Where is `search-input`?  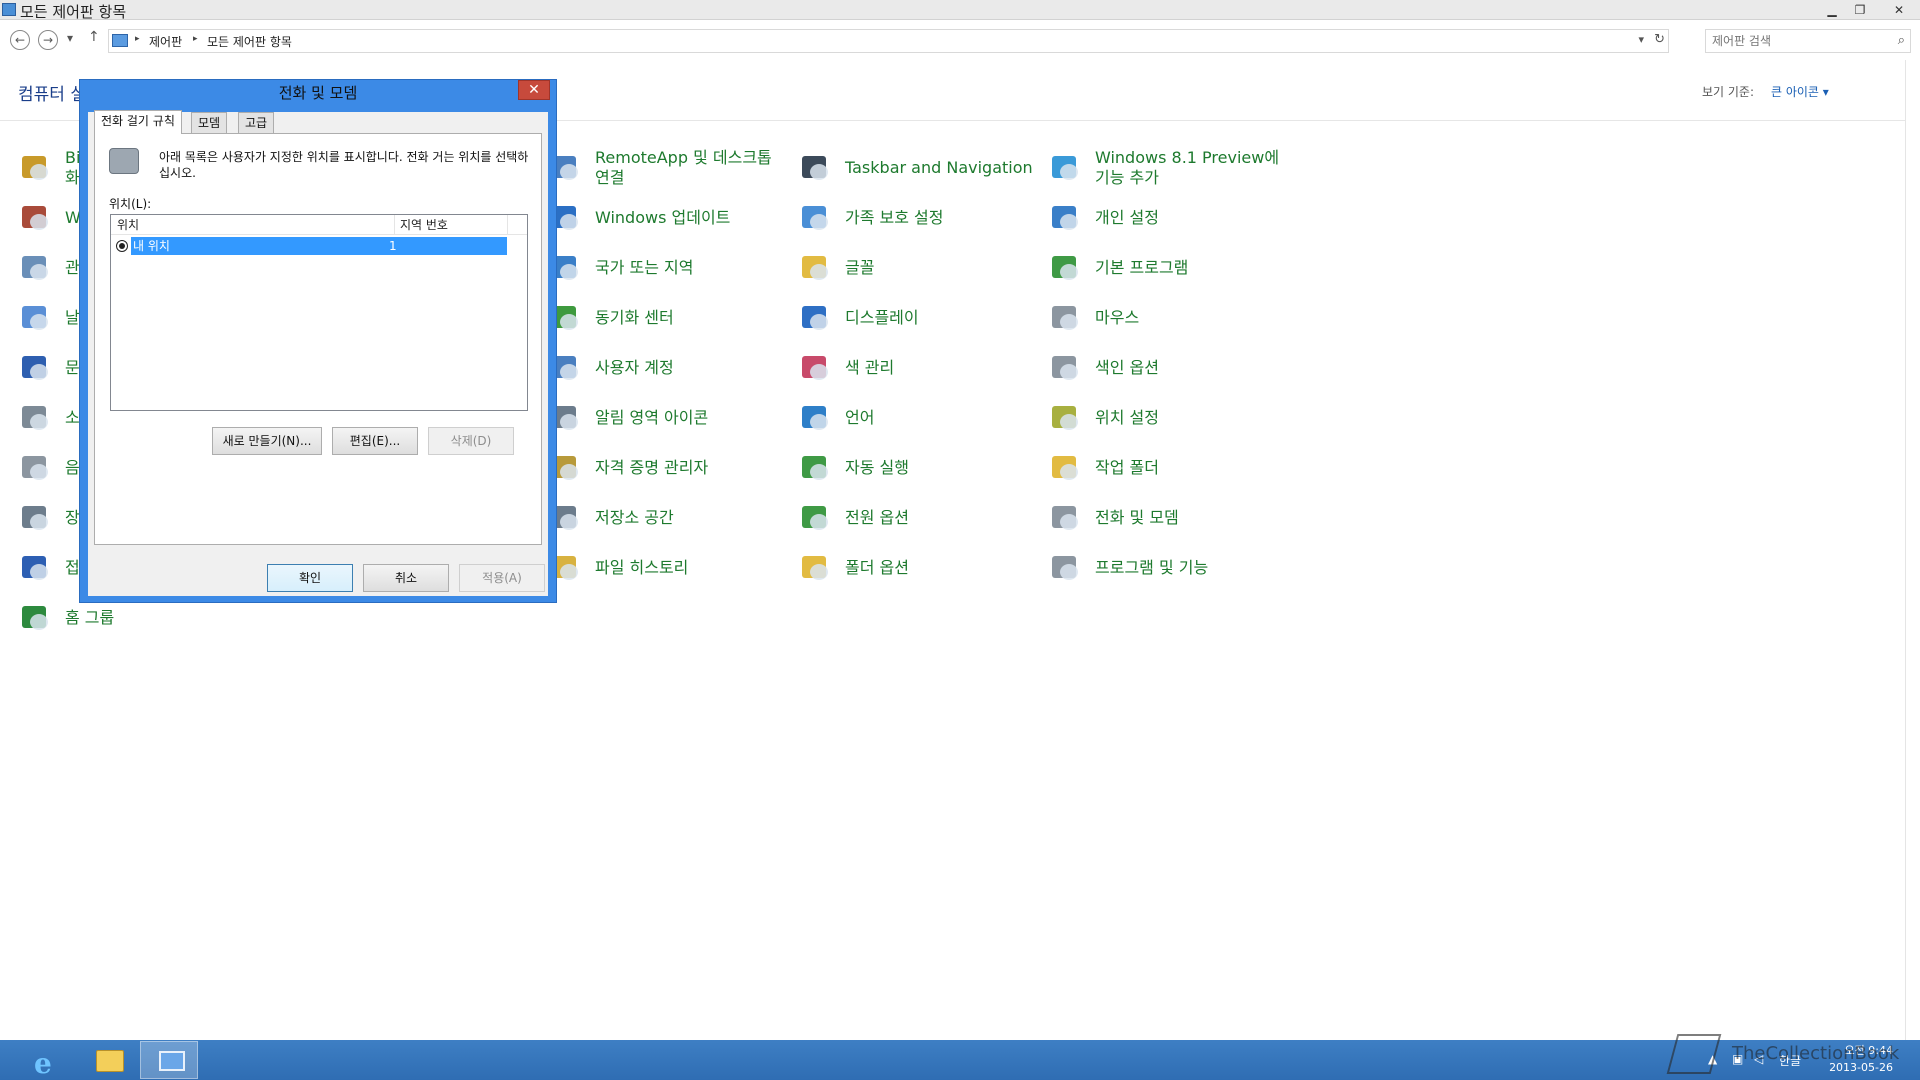 search-input is located at coordinates (1797, 41).